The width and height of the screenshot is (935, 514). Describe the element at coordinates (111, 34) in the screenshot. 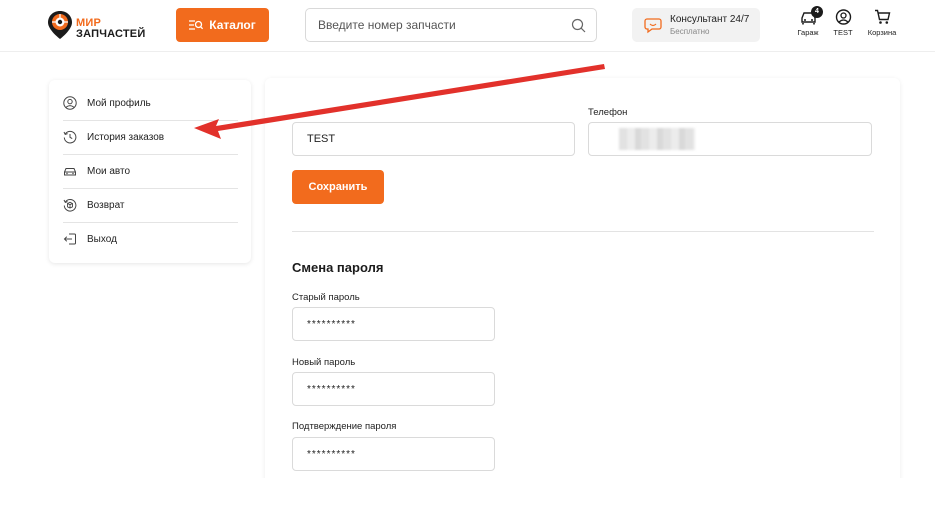

I see `logo-line2: ЗАПЧАСТЕЙ` at that location.